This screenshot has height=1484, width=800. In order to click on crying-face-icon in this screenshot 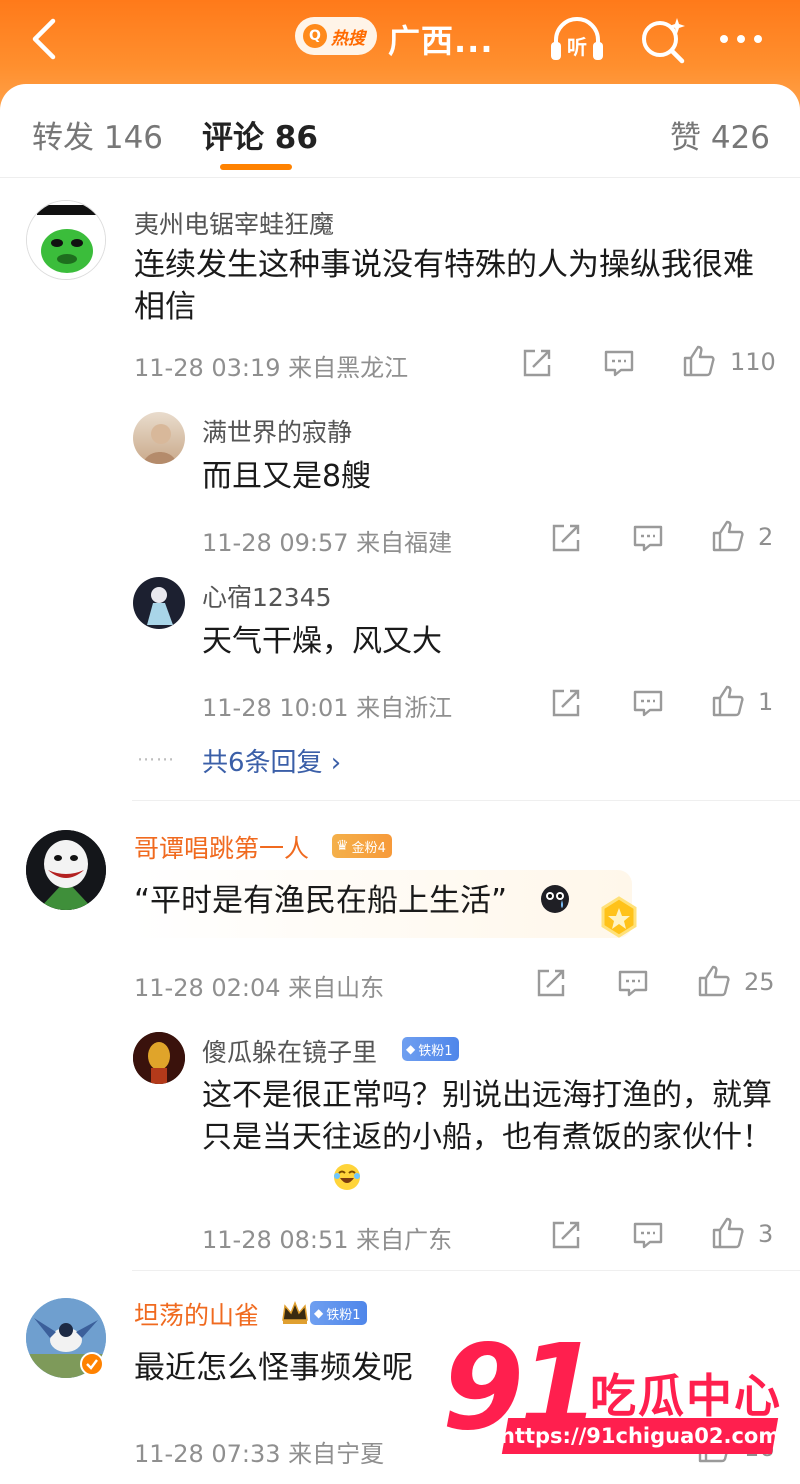, I will do `click(555, 899)`.